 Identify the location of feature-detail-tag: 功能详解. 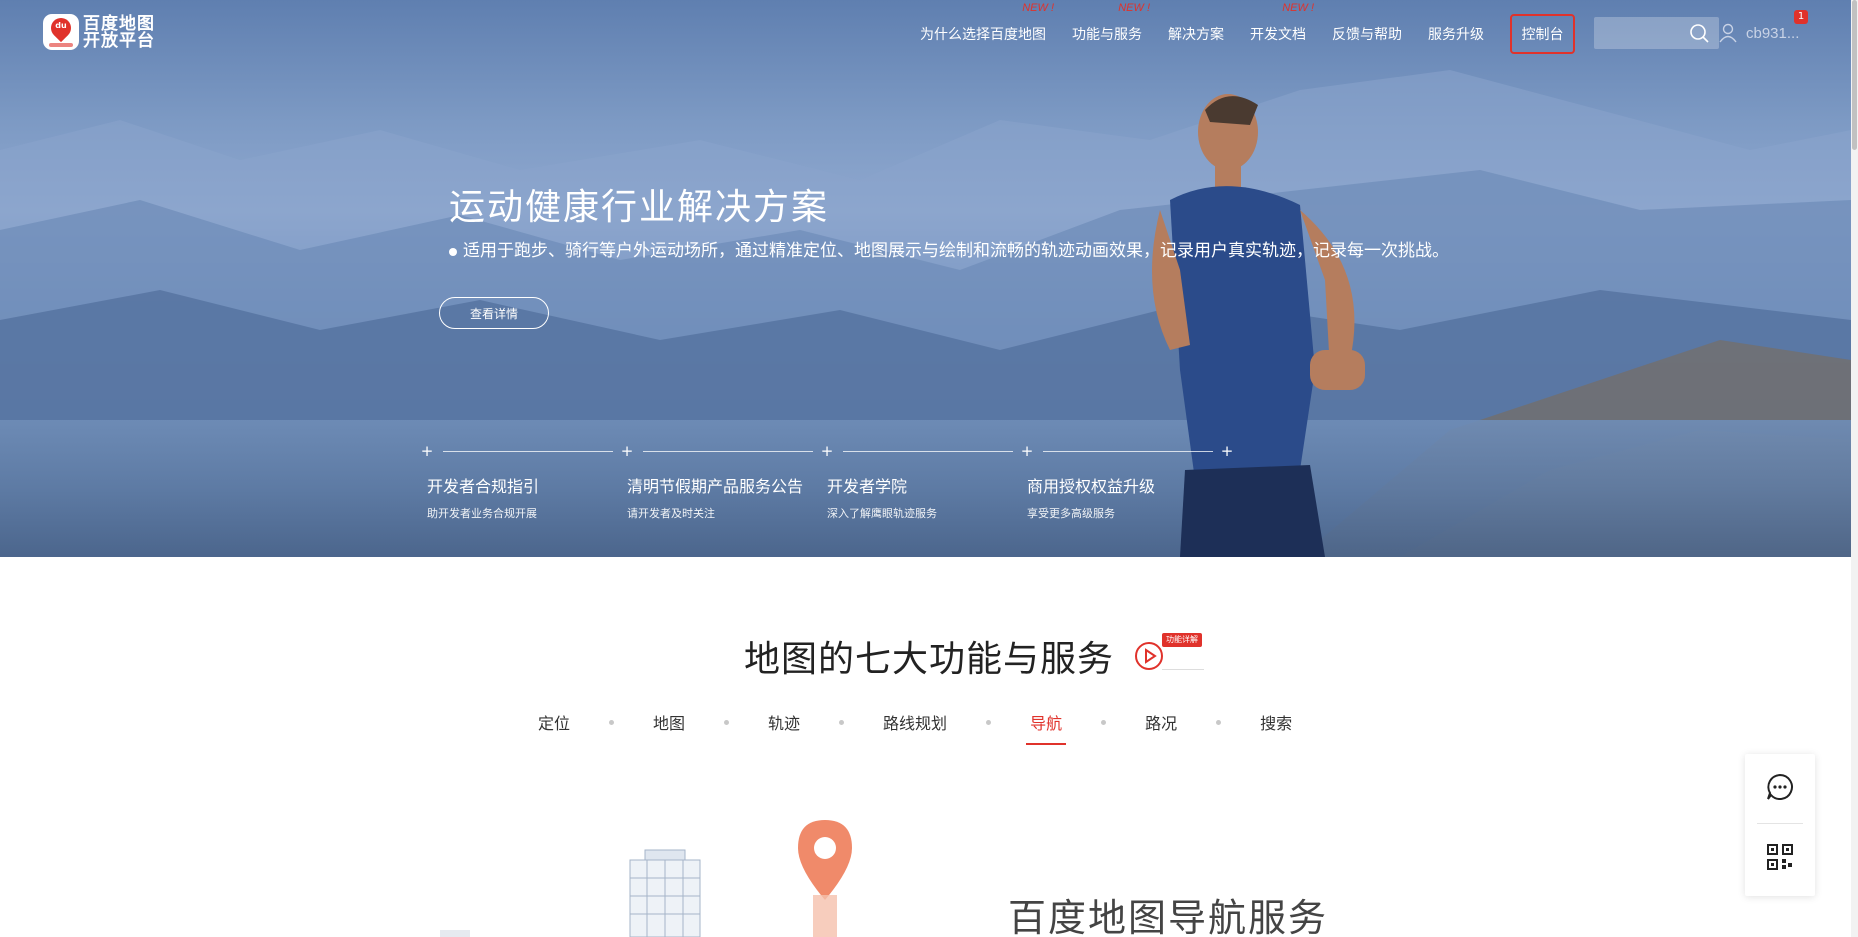
(1182, 640).